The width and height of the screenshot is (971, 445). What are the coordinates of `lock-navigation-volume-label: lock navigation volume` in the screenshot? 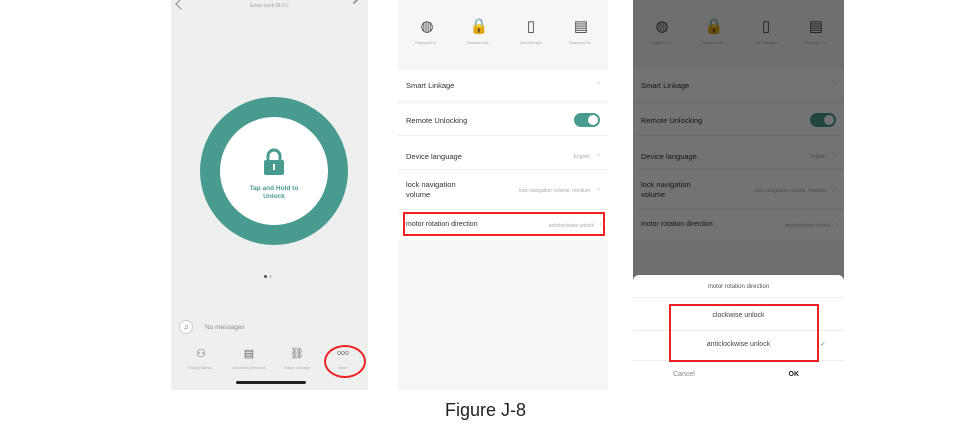 It's located at (431, 189).